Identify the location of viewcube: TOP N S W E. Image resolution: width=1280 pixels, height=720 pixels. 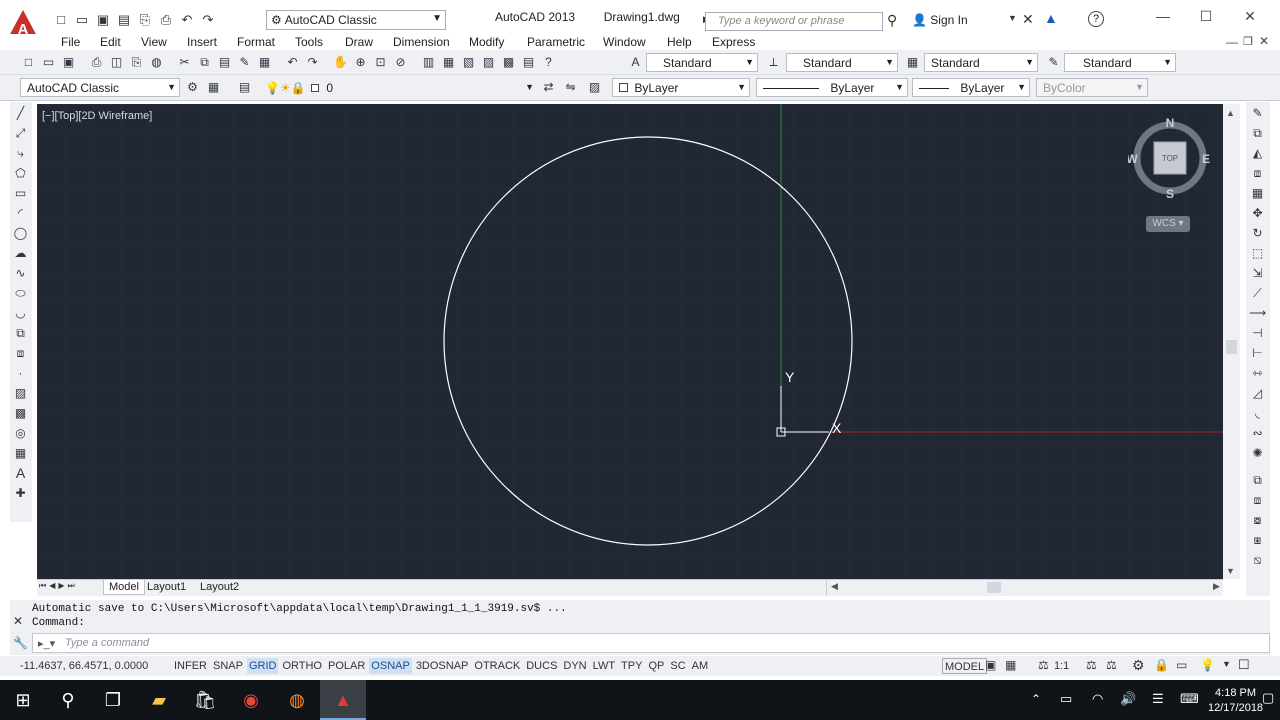
(1169, 158).